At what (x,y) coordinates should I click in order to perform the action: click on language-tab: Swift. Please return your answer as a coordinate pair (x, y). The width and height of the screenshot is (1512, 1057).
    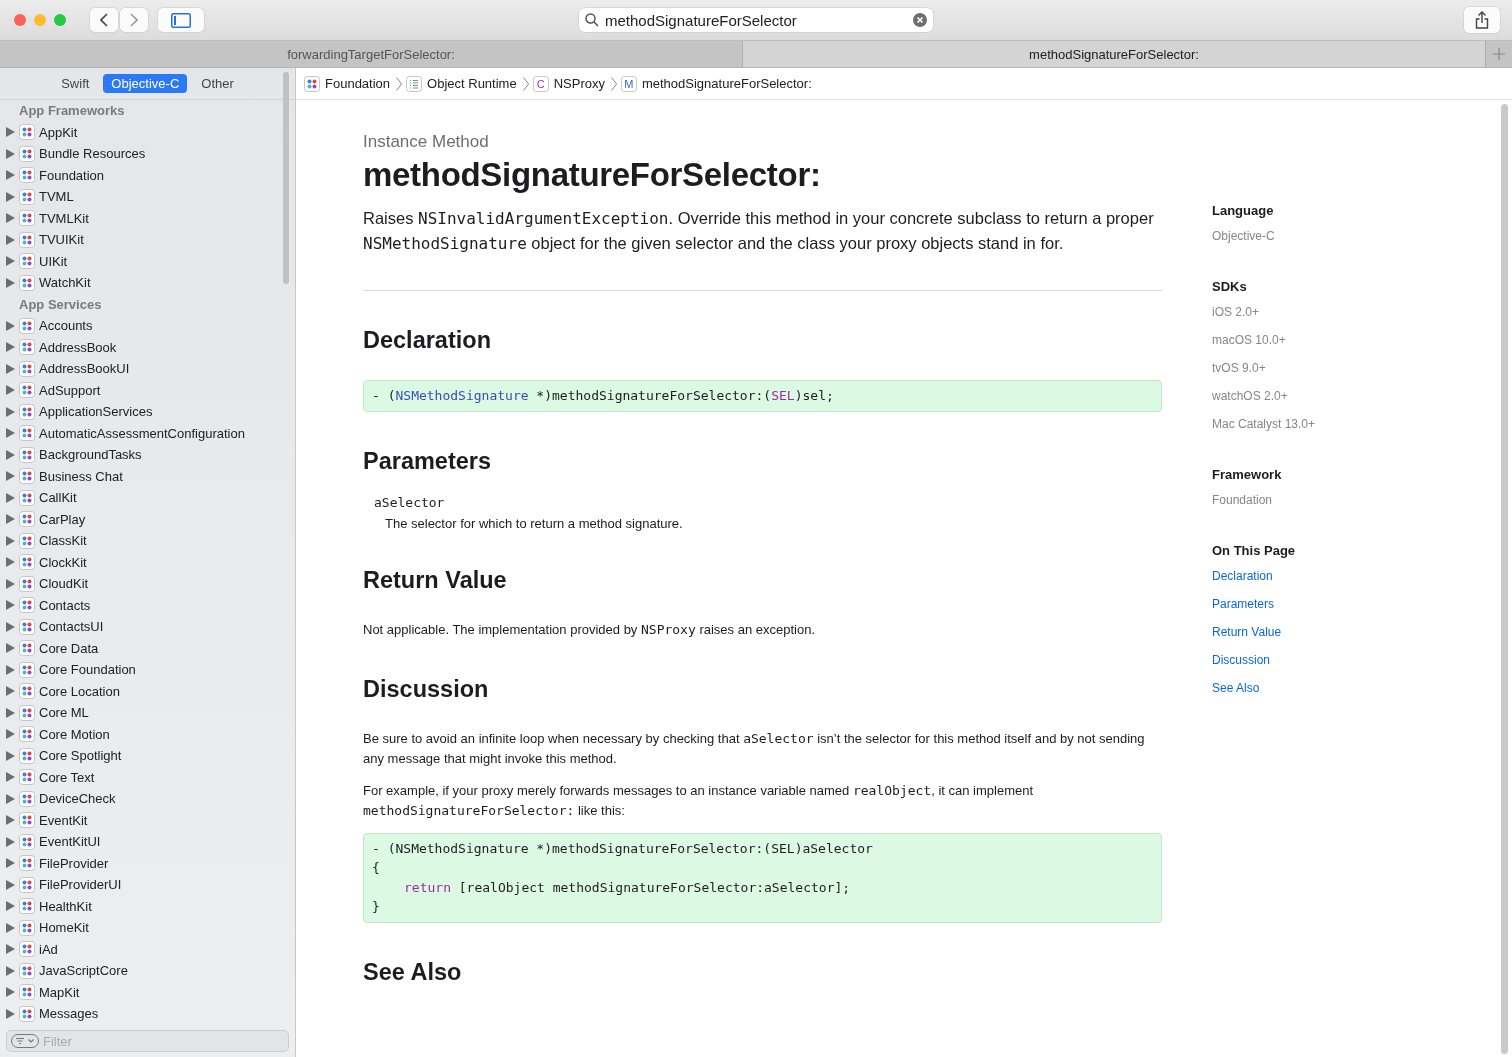
    Looking at the image, I should click on (75, 83).